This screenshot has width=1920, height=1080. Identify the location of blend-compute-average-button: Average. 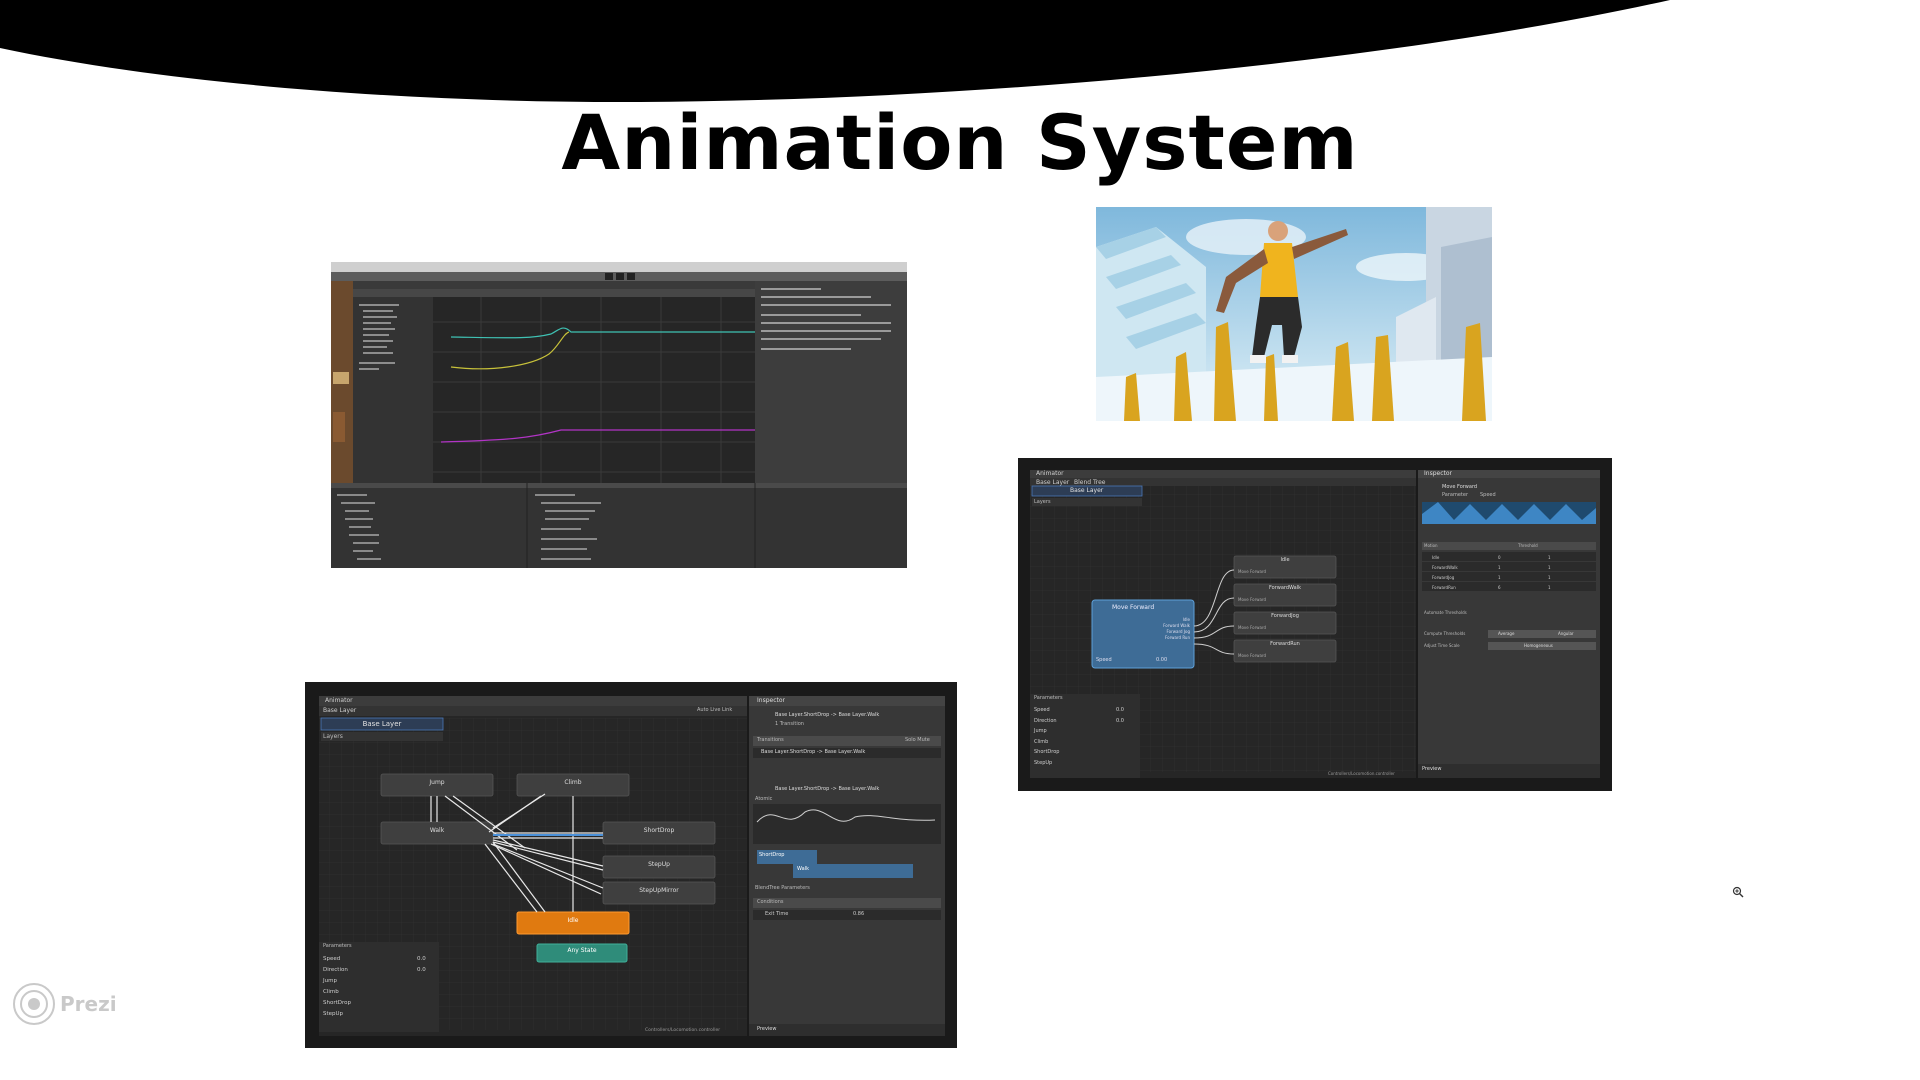
(1506, 633).